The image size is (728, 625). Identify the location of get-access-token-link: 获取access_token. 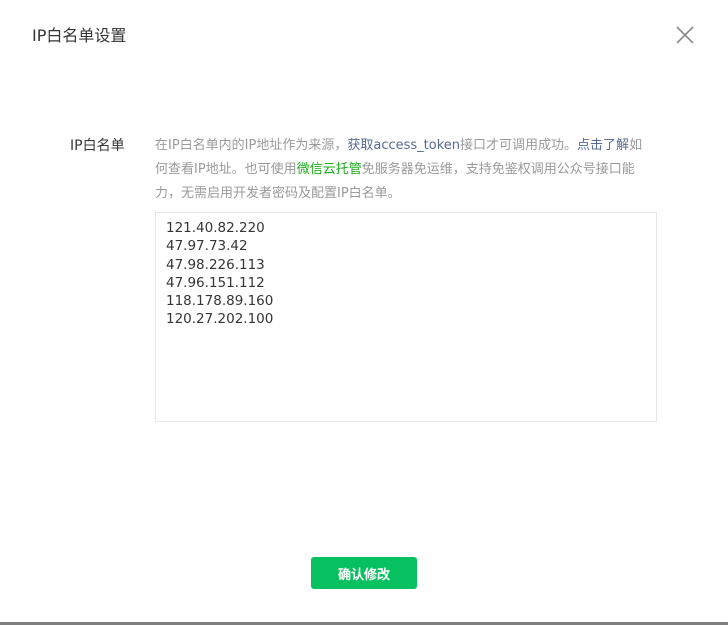
(403, 145).